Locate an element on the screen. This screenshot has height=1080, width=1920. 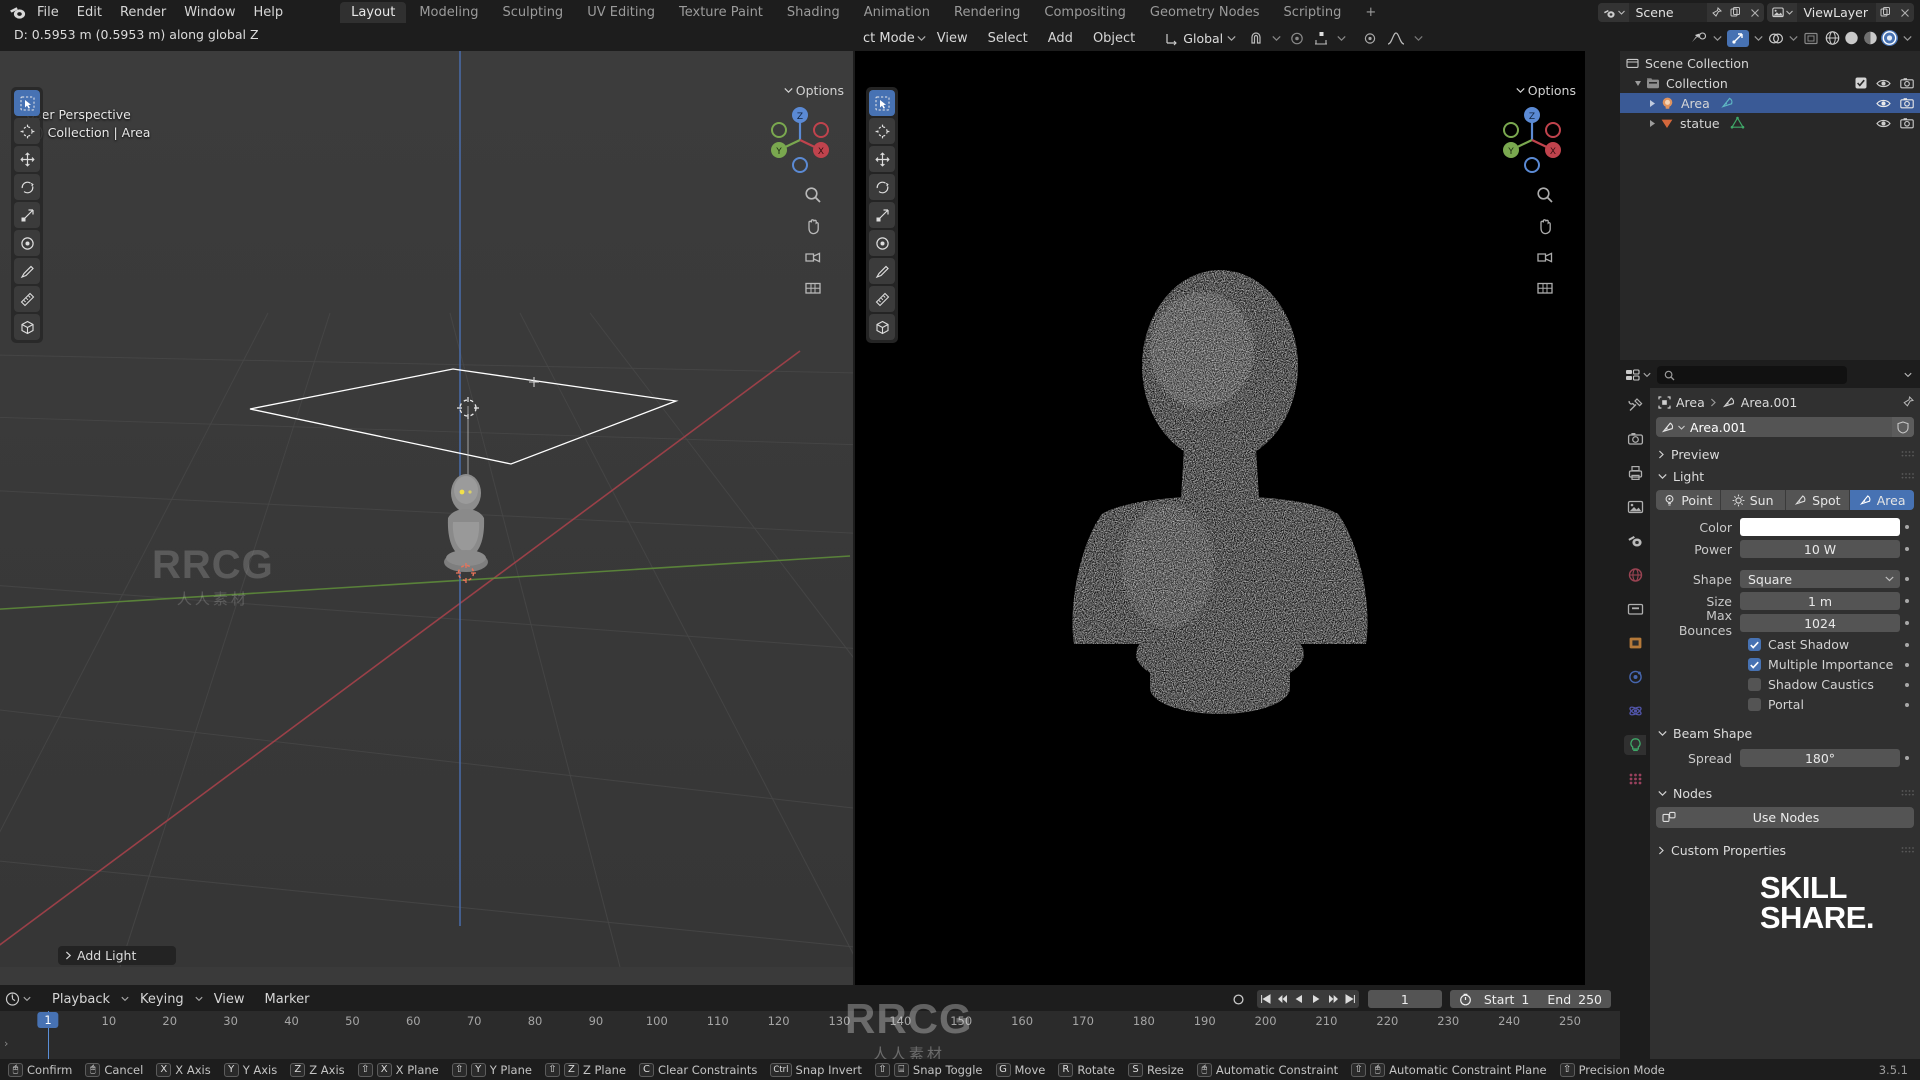
tab-animation: Animation is located at coordinates (897, 12).